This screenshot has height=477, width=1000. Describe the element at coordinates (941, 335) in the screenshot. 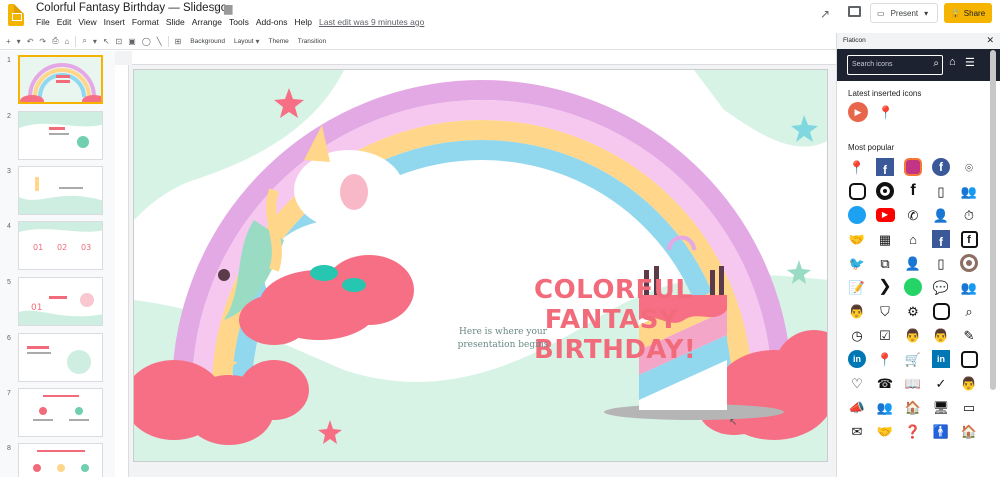

I see `doctor-icon: 👨` at that location.